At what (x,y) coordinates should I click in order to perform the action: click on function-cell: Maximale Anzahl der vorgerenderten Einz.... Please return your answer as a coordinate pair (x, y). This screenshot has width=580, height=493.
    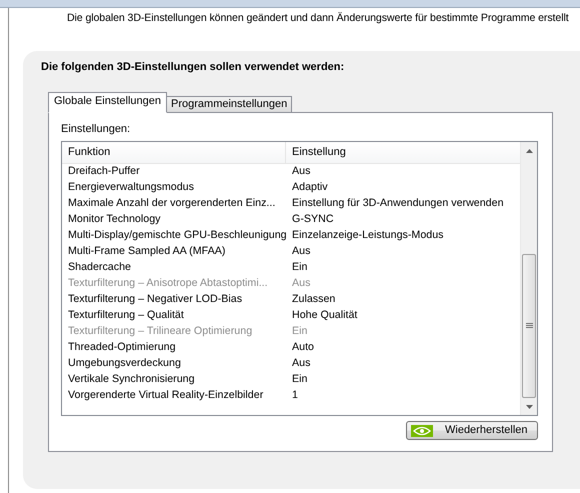
    Looking at the image, I should click on (176, 204).